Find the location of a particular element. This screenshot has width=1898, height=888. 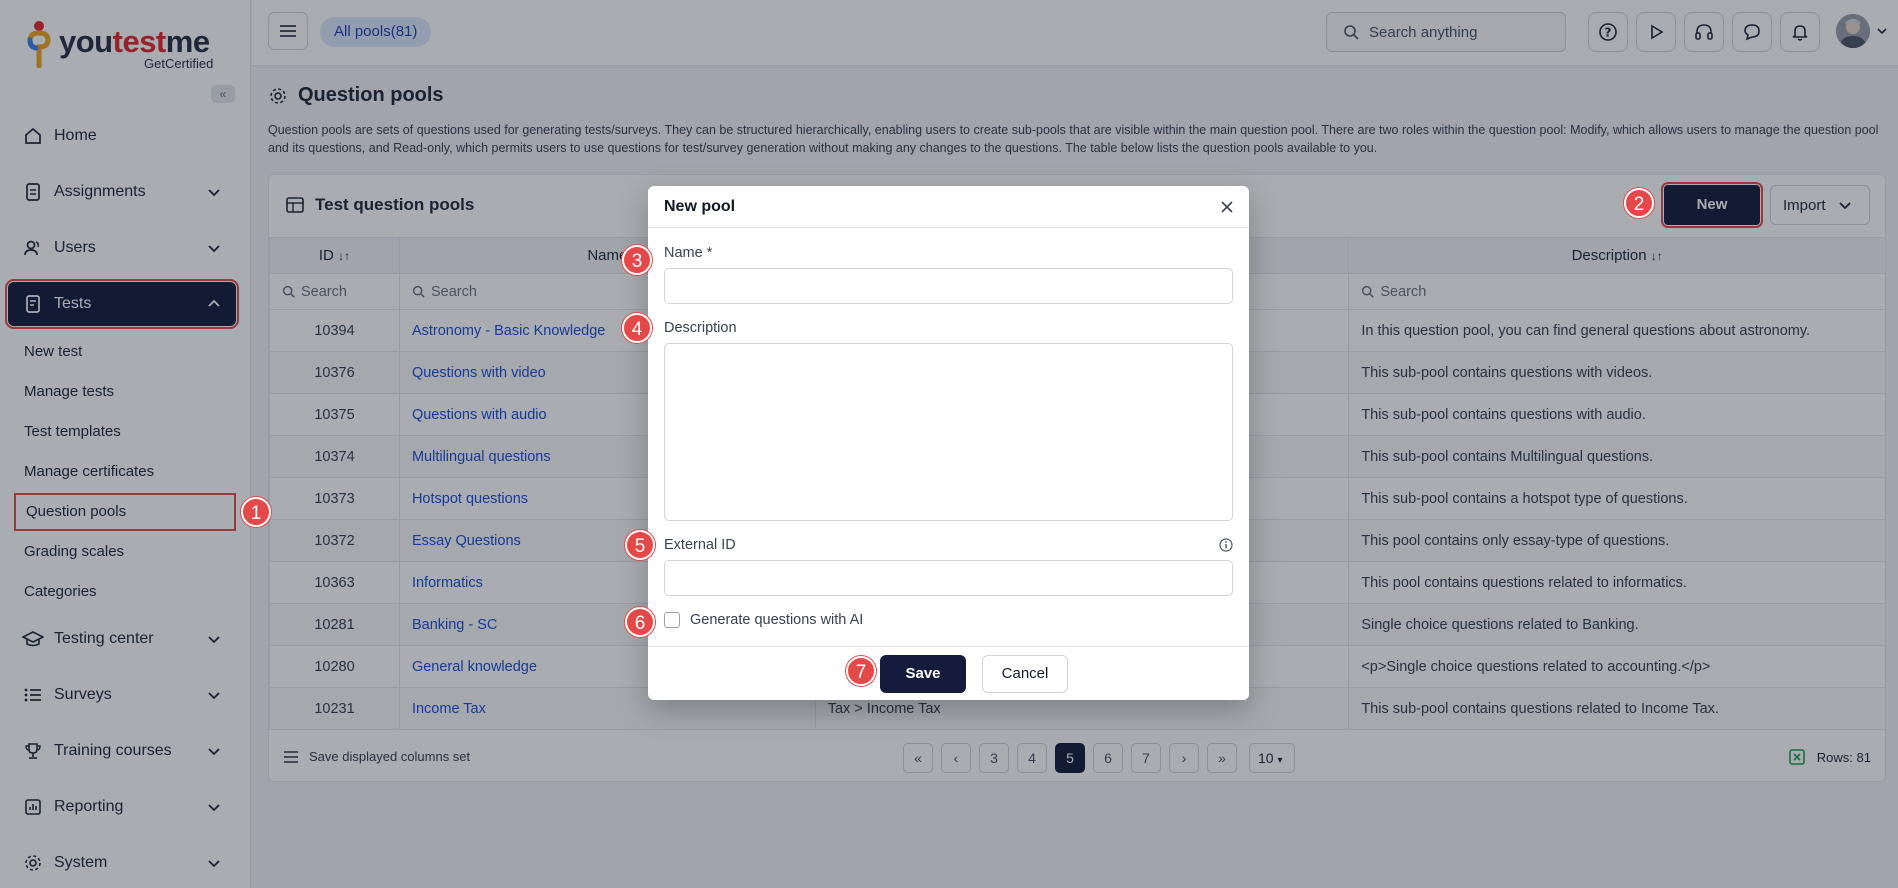

generate-ai-option: Generate questions with AI is located at coordinates (763, 620).